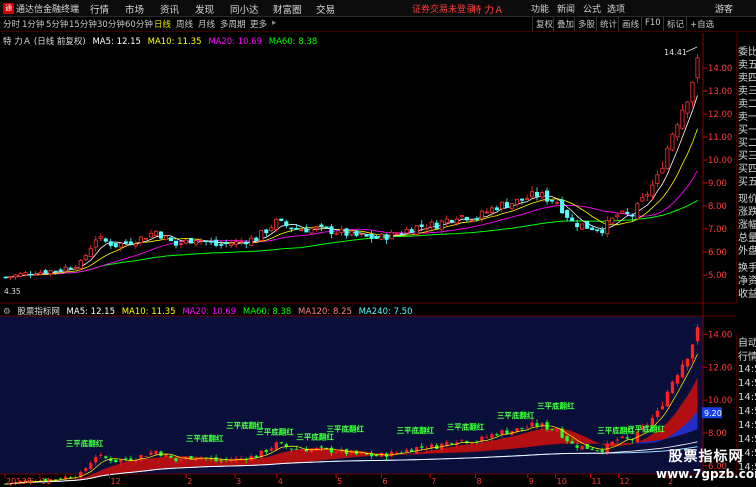  I want to click on ind-legend-ma10: MA10: 11.35, so click(148, 312).